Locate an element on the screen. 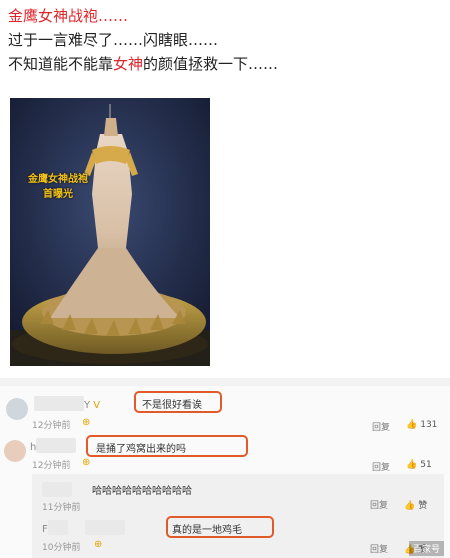  like-count: 51 is located at coordinates (426, 465).